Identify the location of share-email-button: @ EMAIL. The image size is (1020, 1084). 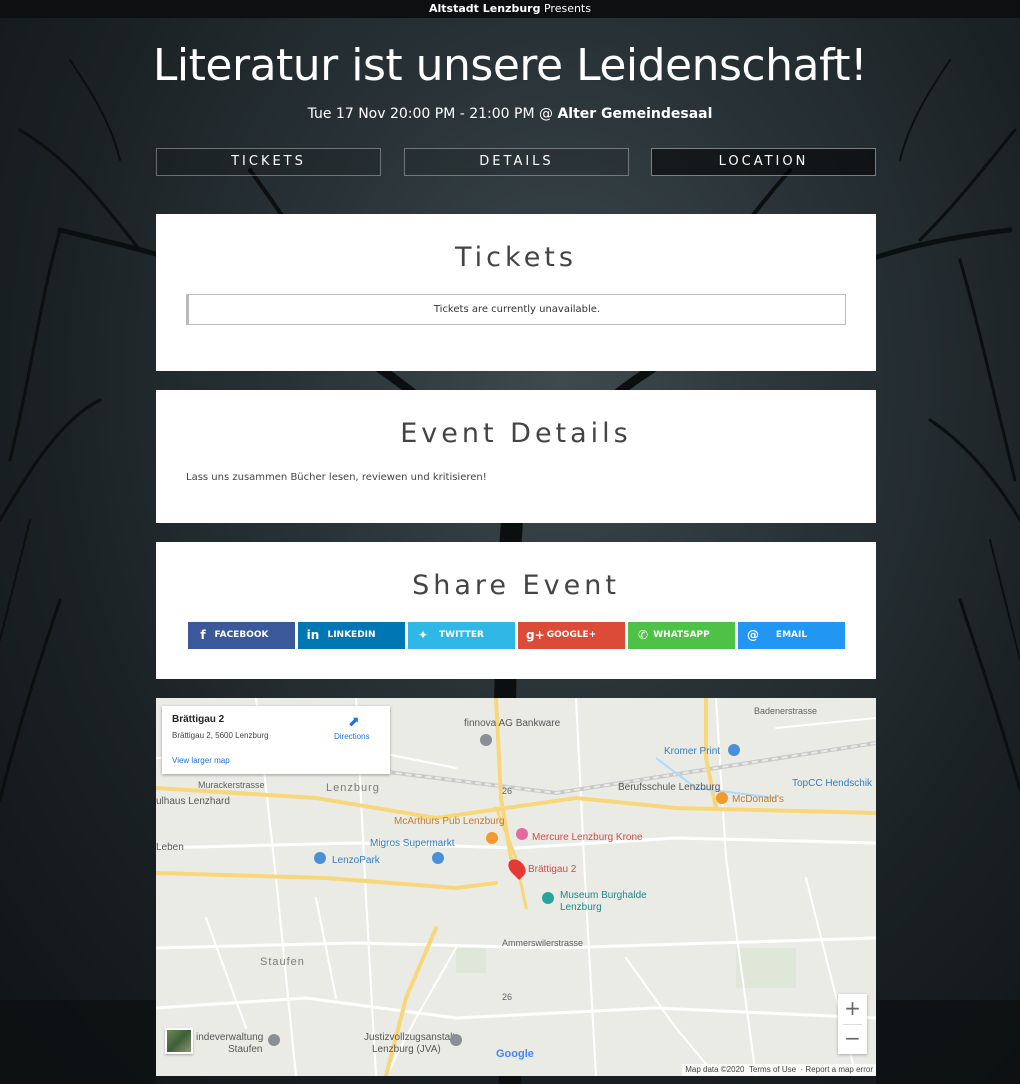
(791, 635).